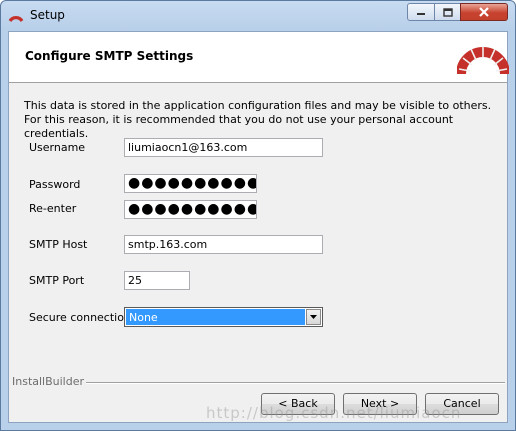 The width and height of the screenshot is (516, 431). What do you see at coordinates (58, 244) in the screenshot?
I see `smtp-host-label: SMTP Host` at bounding box center [58, 244].